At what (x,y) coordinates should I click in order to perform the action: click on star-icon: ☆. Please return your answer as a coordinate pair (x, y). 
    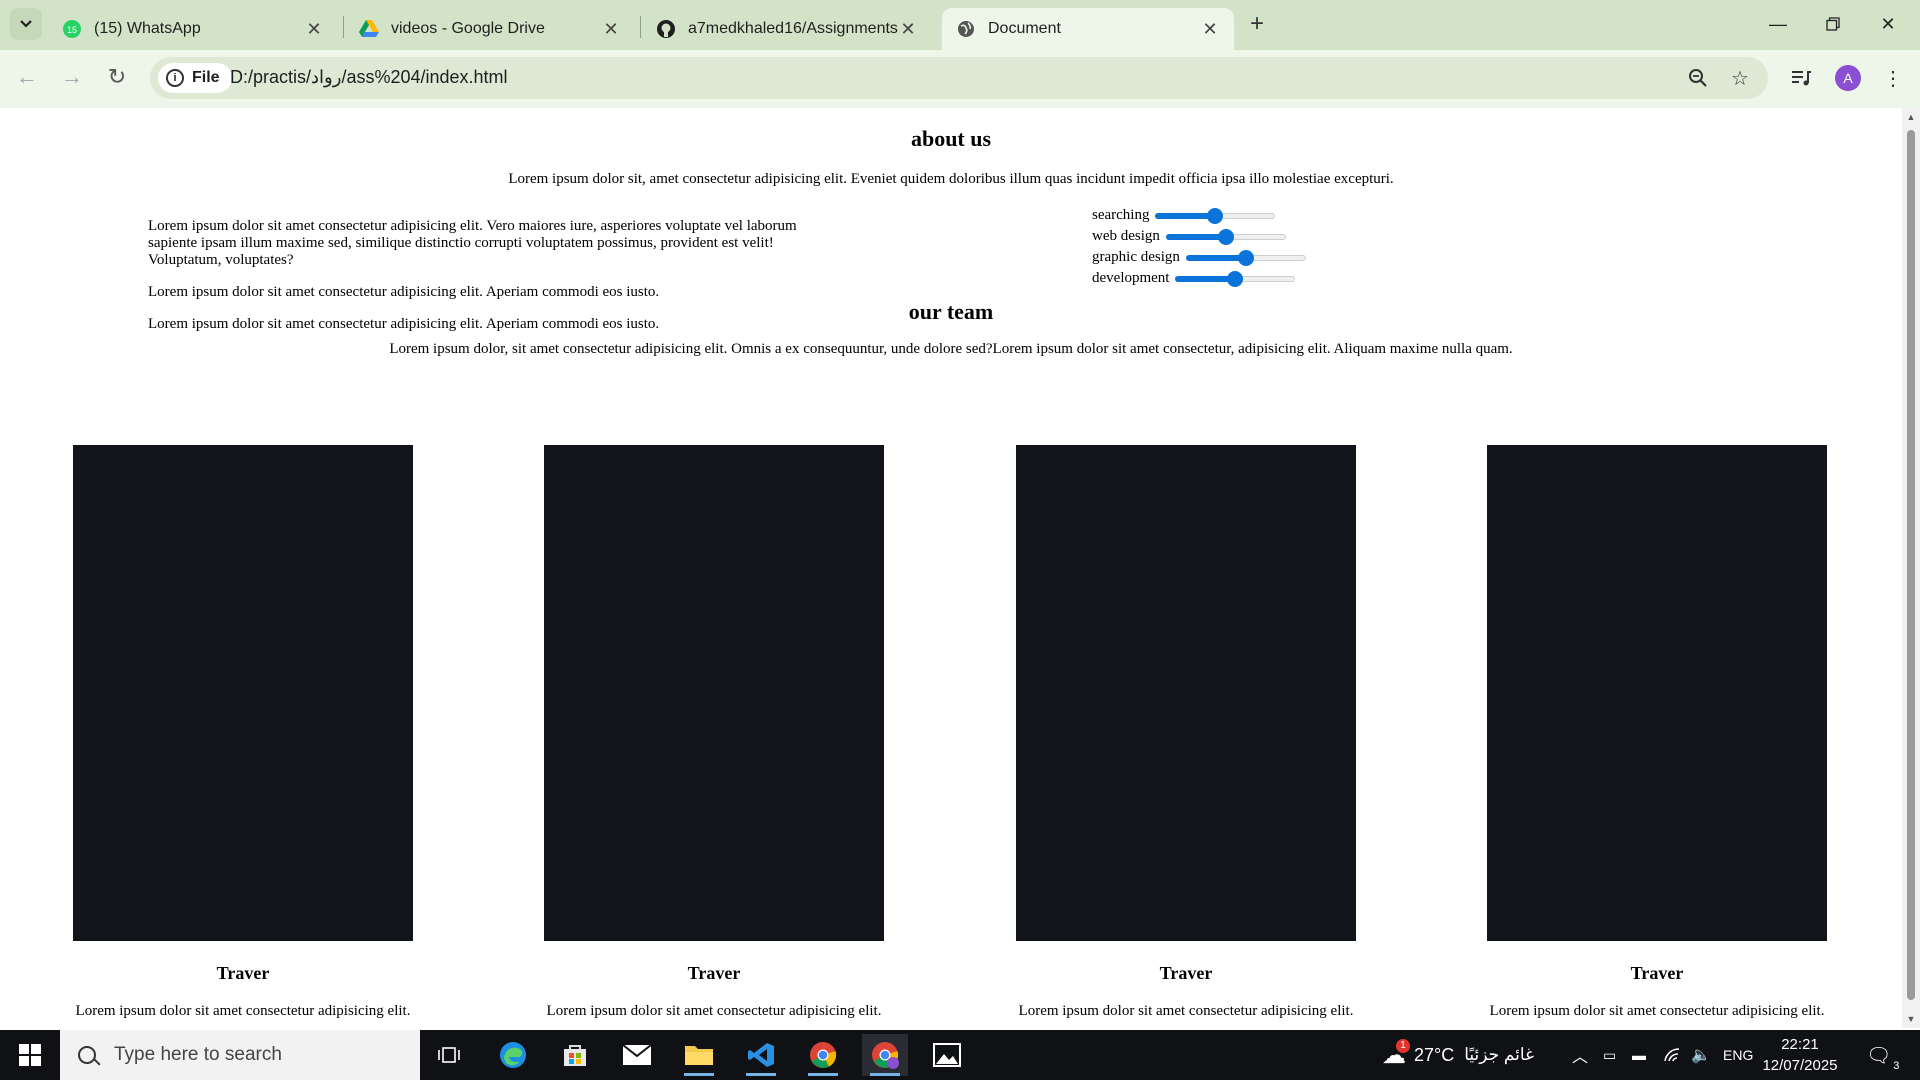
    Looking at the image, I should click on (1740, 78).